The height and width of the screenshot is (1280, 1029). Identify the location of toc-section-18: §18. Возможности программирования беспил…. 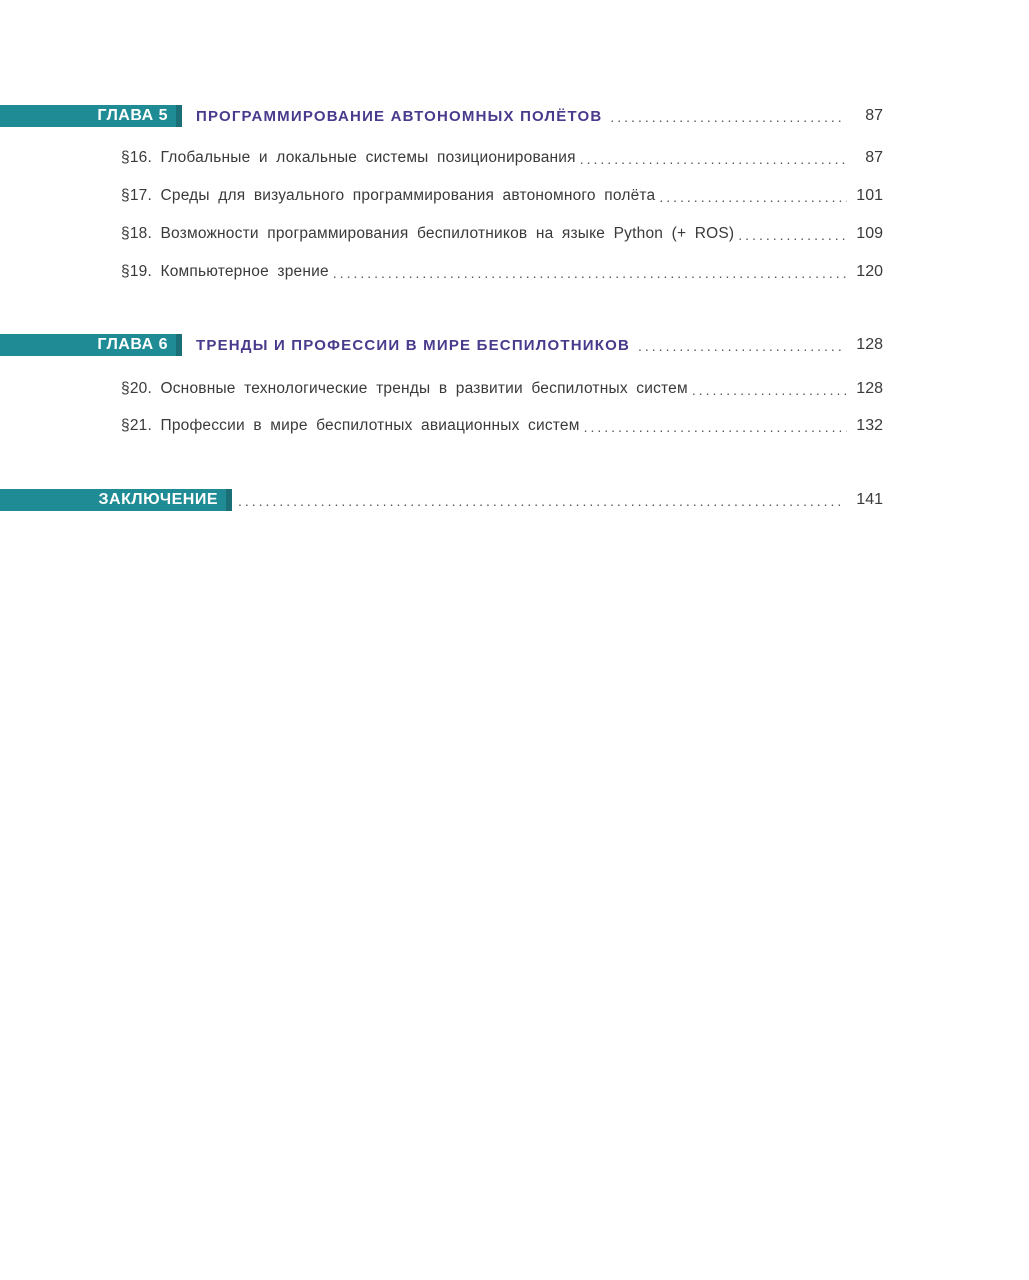
(502, 234).